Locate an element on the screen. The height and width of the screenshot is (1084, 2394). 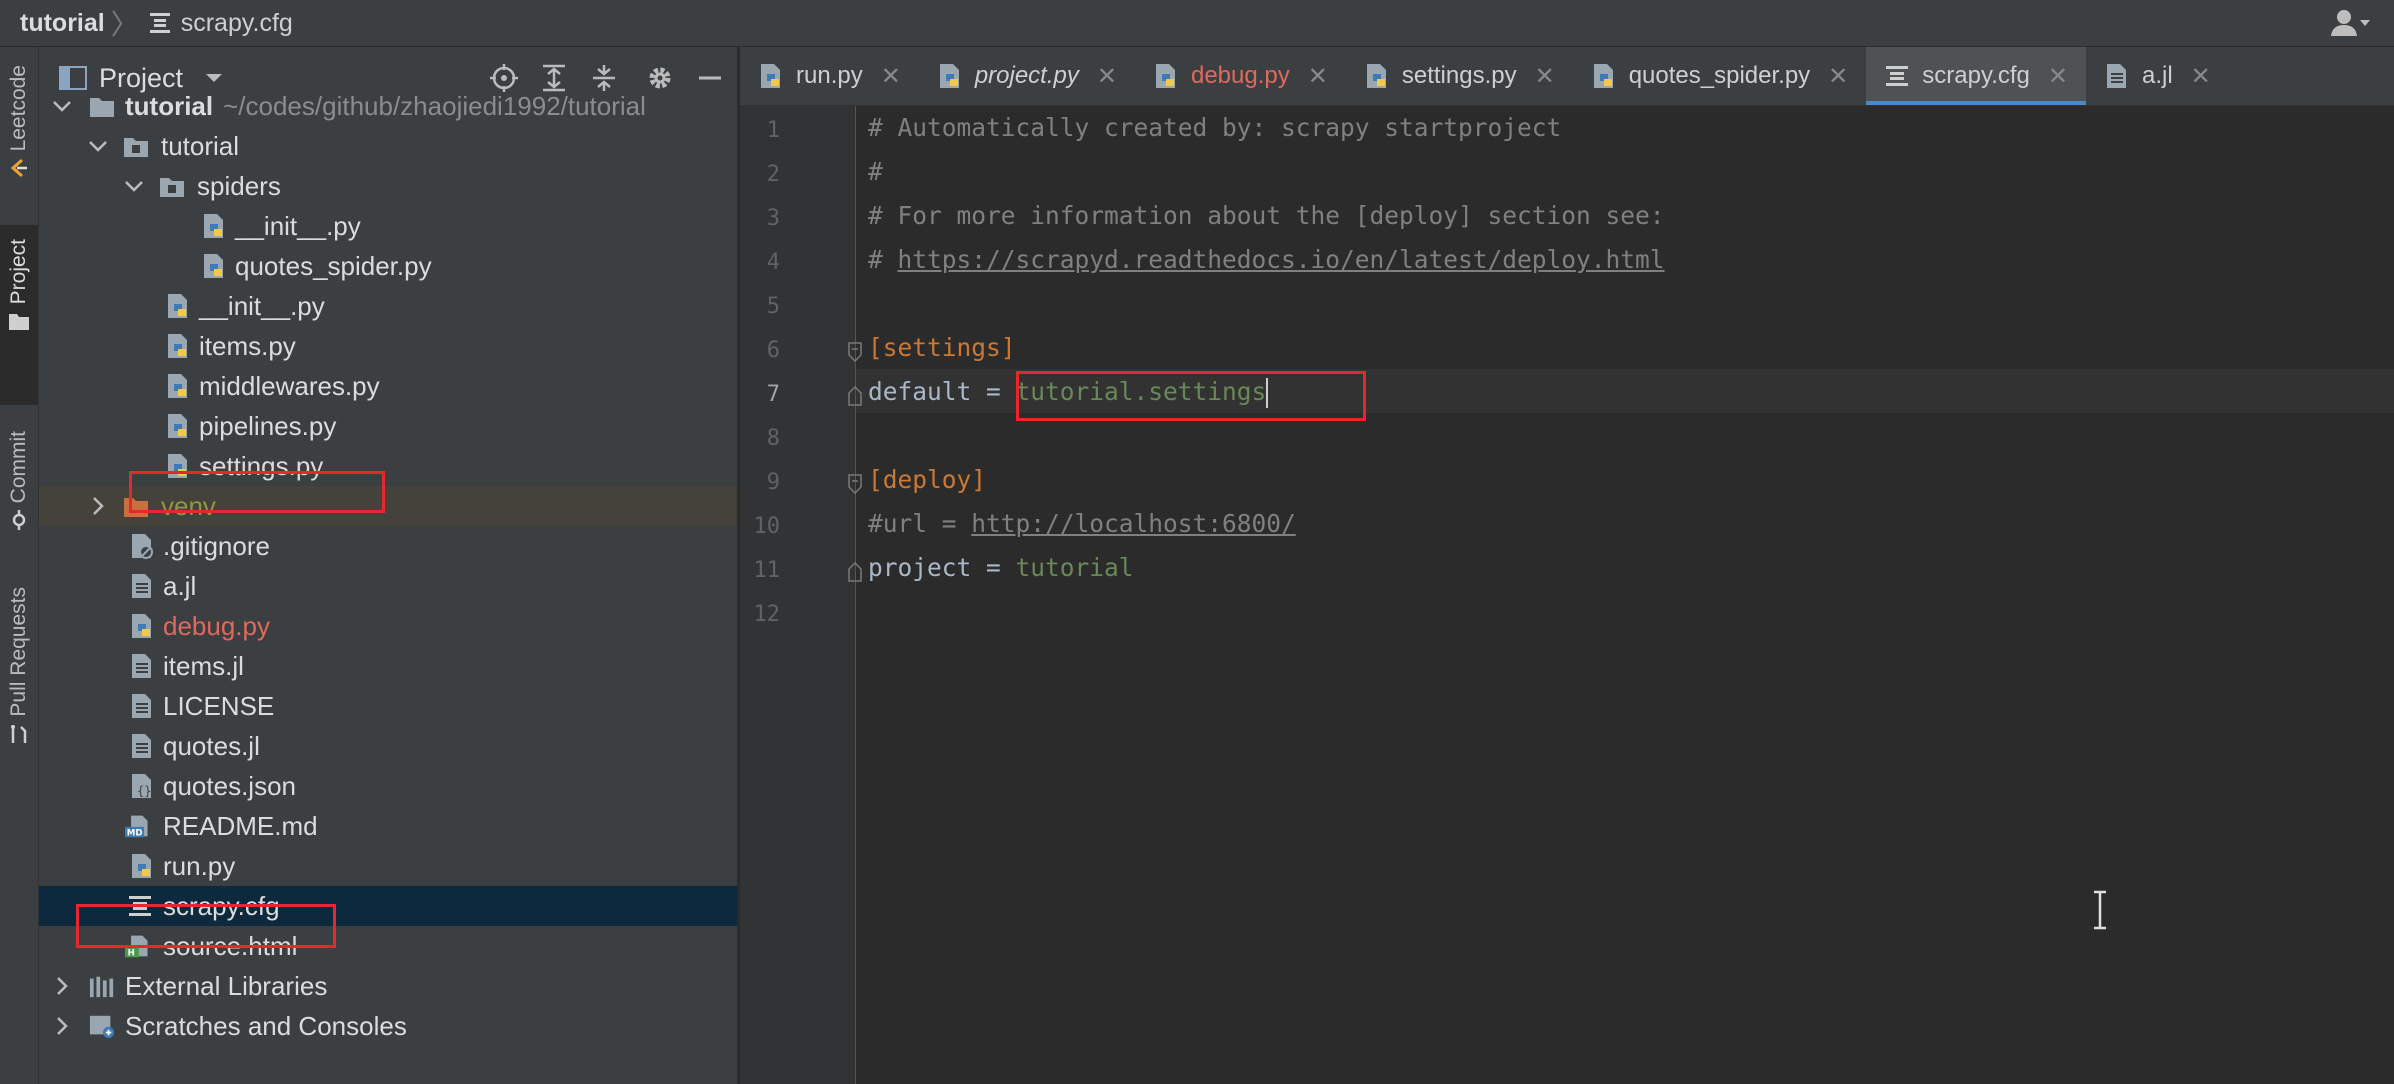
tree-label: a.jl is located at coordinates (180, 585).